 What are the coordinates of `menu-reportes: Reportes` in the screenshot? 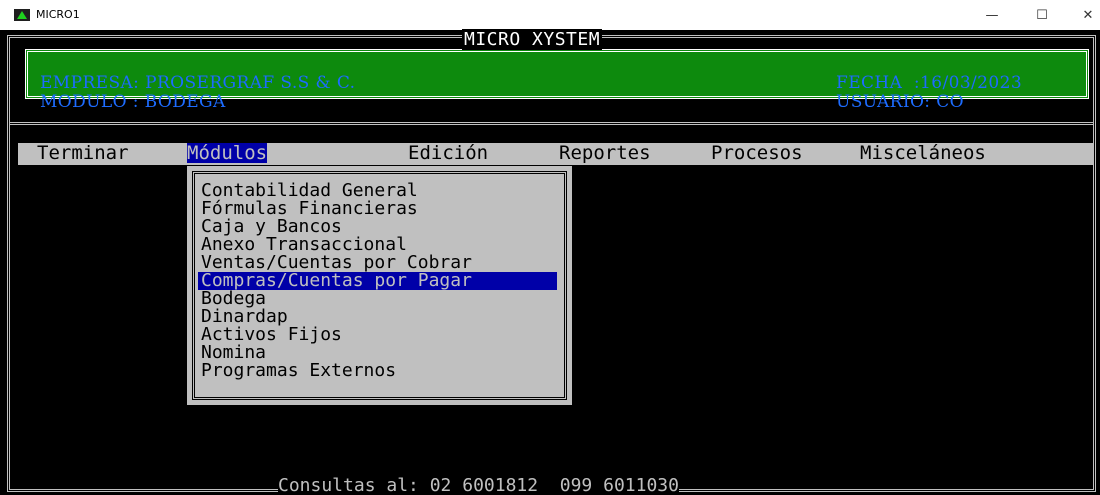 It's located at (605, 153).